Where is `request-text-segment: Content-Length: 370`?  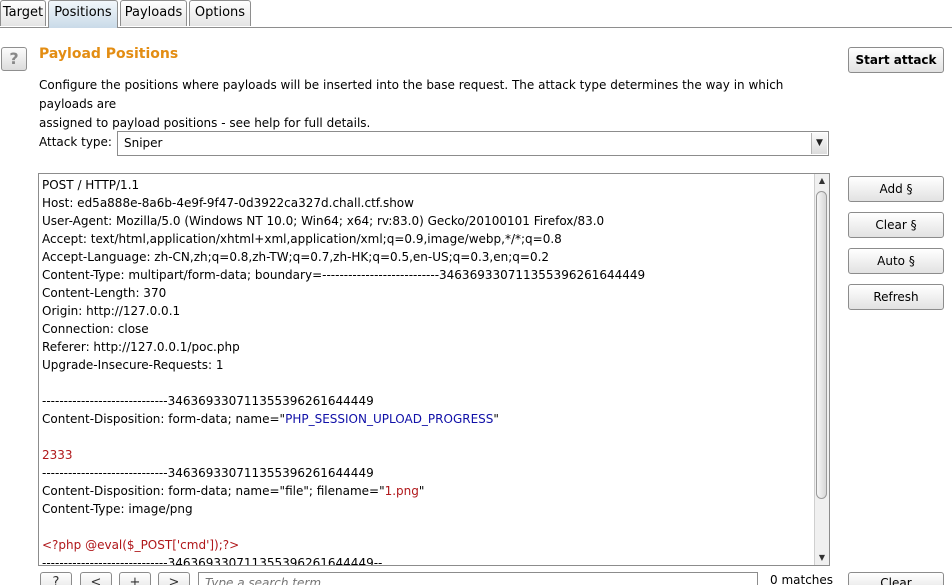 request-text-segment: Content-Length: 370 is located at coordinates (104, 293).